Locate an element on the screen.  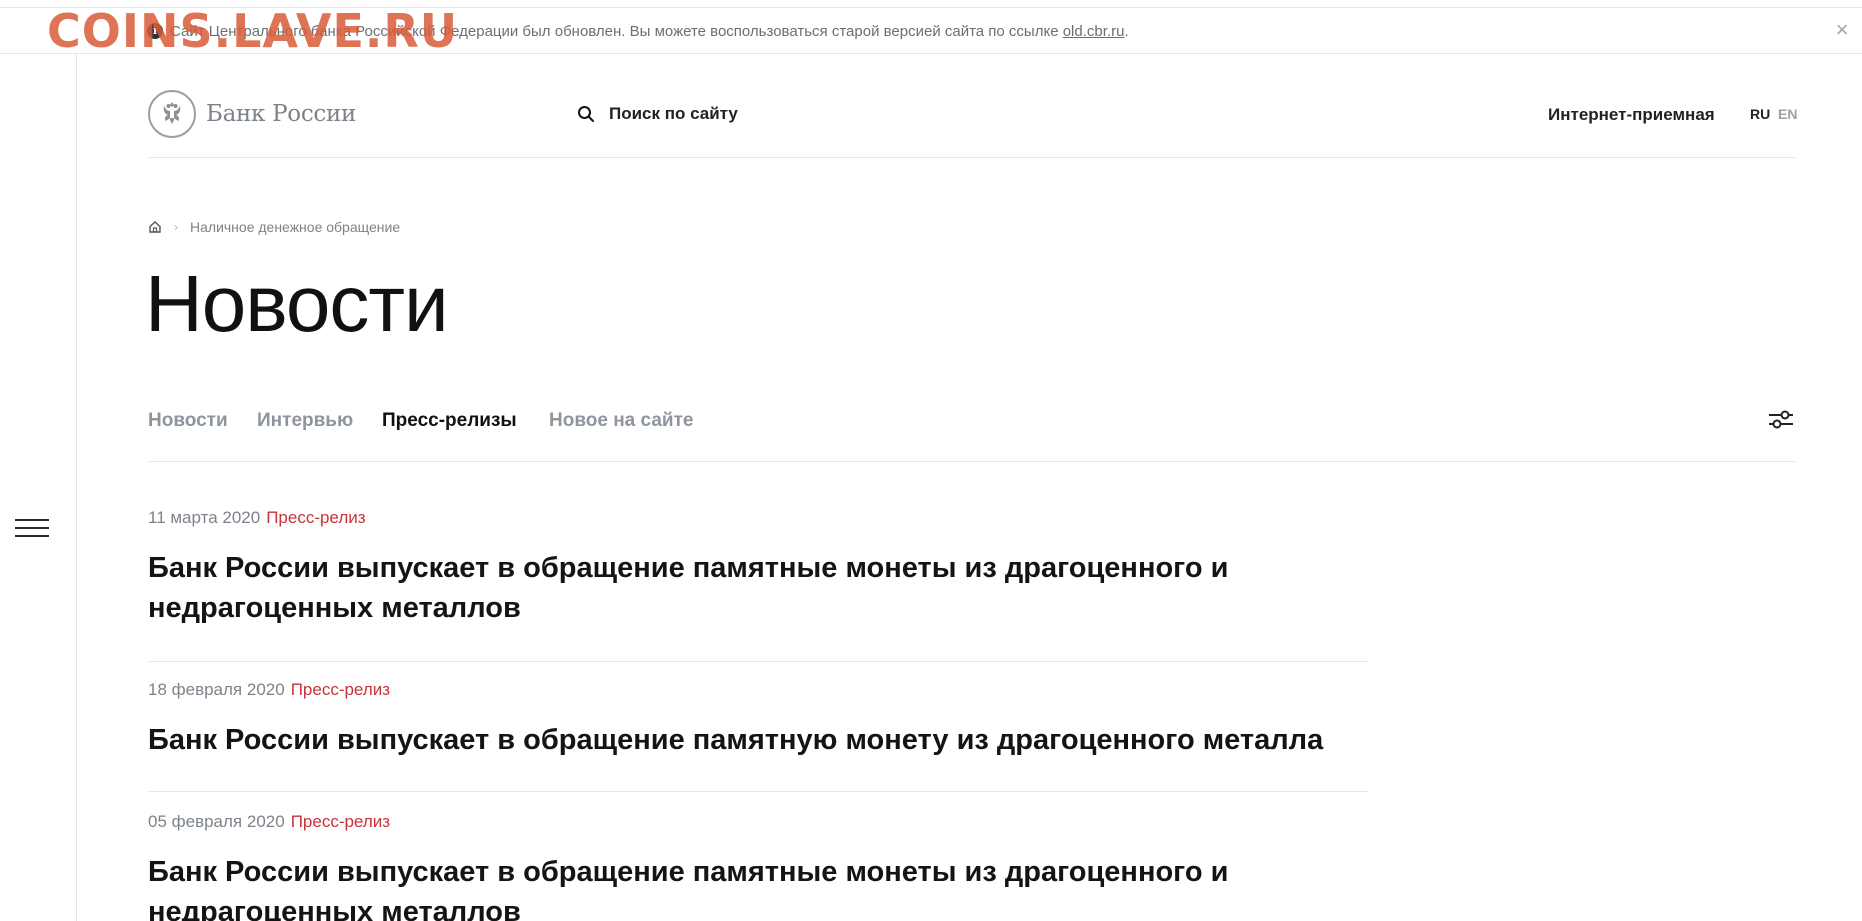
news-meta: 11 марта 2020 Пресс-релиз is located at coordinates (758, 518).